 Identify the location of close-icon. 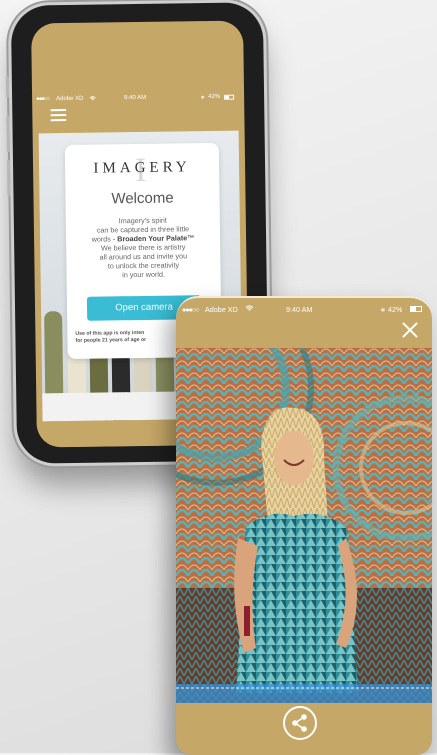
(410, 330).